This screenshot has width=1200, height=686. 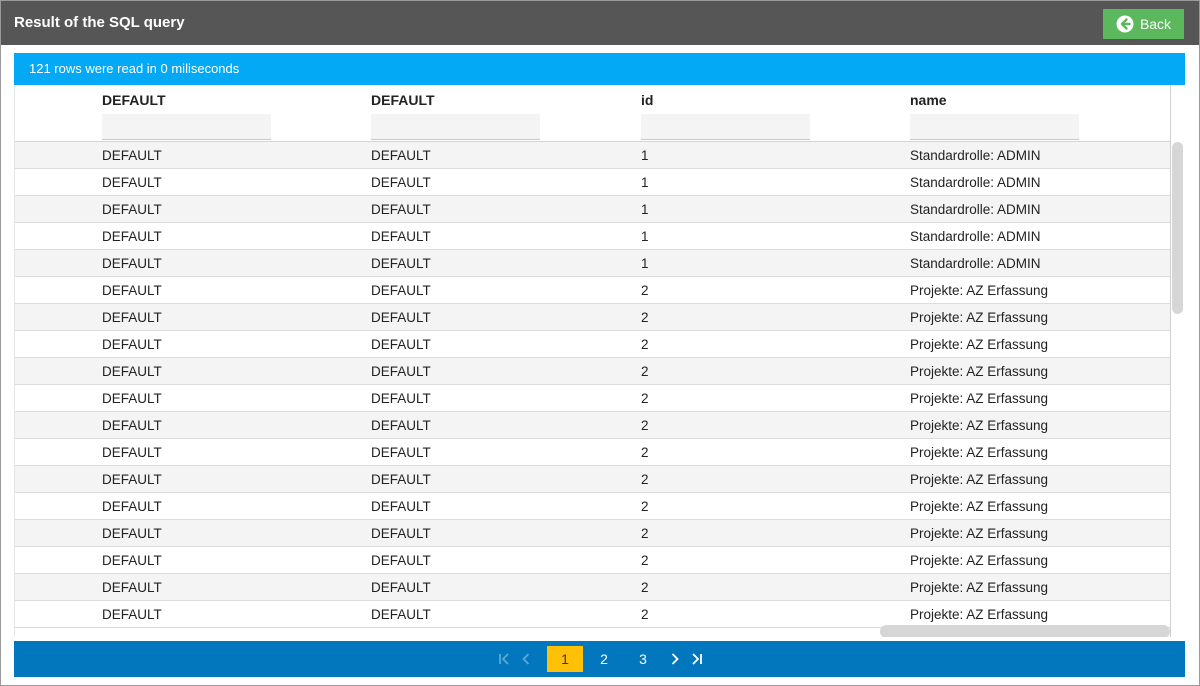 What do you see at coordinates (565, 659) in the screenshot?
I see `page-button-1: 1` at bounding box center [565, 659].